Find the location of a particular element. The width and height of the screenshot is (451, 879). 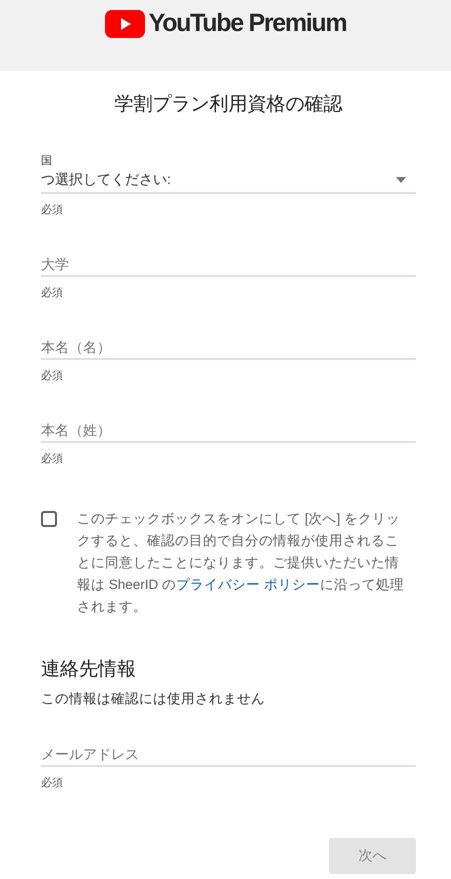

section-subtitle: この情報は確認には使用されません is located at coordinates (153, 699).